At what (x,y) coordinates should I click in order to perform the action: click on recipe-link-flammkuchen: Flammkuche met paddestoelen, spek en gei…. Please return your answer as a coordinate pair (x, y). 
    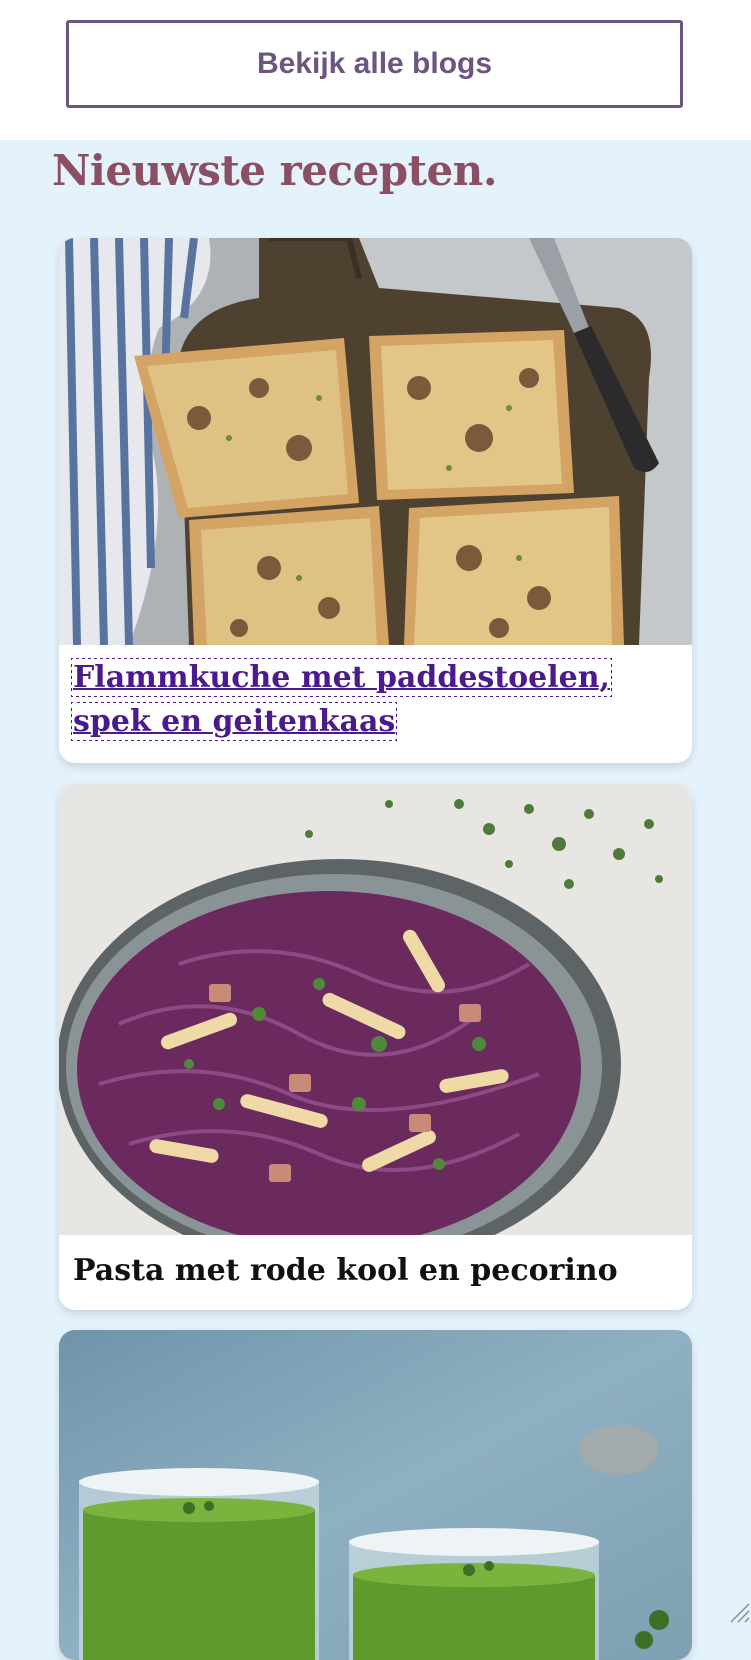
    Looking at the image, I should click on (341, 699).